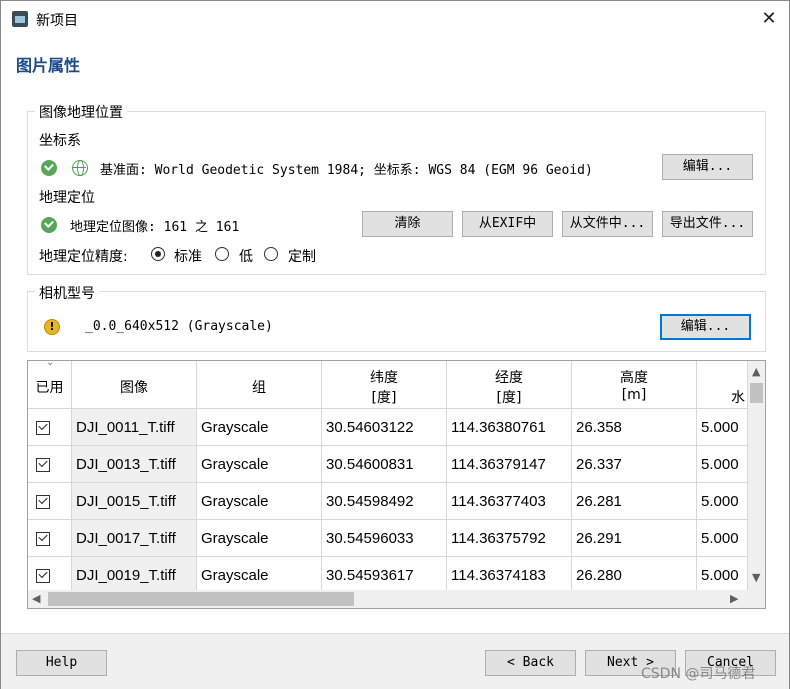 The height and width of the screenshot is (689, 790). What do you see at coordinates (134, 575) in the screenshot?
I see `image-cell: DJI_0019_T.tiff` at bounding box center [134, 575].